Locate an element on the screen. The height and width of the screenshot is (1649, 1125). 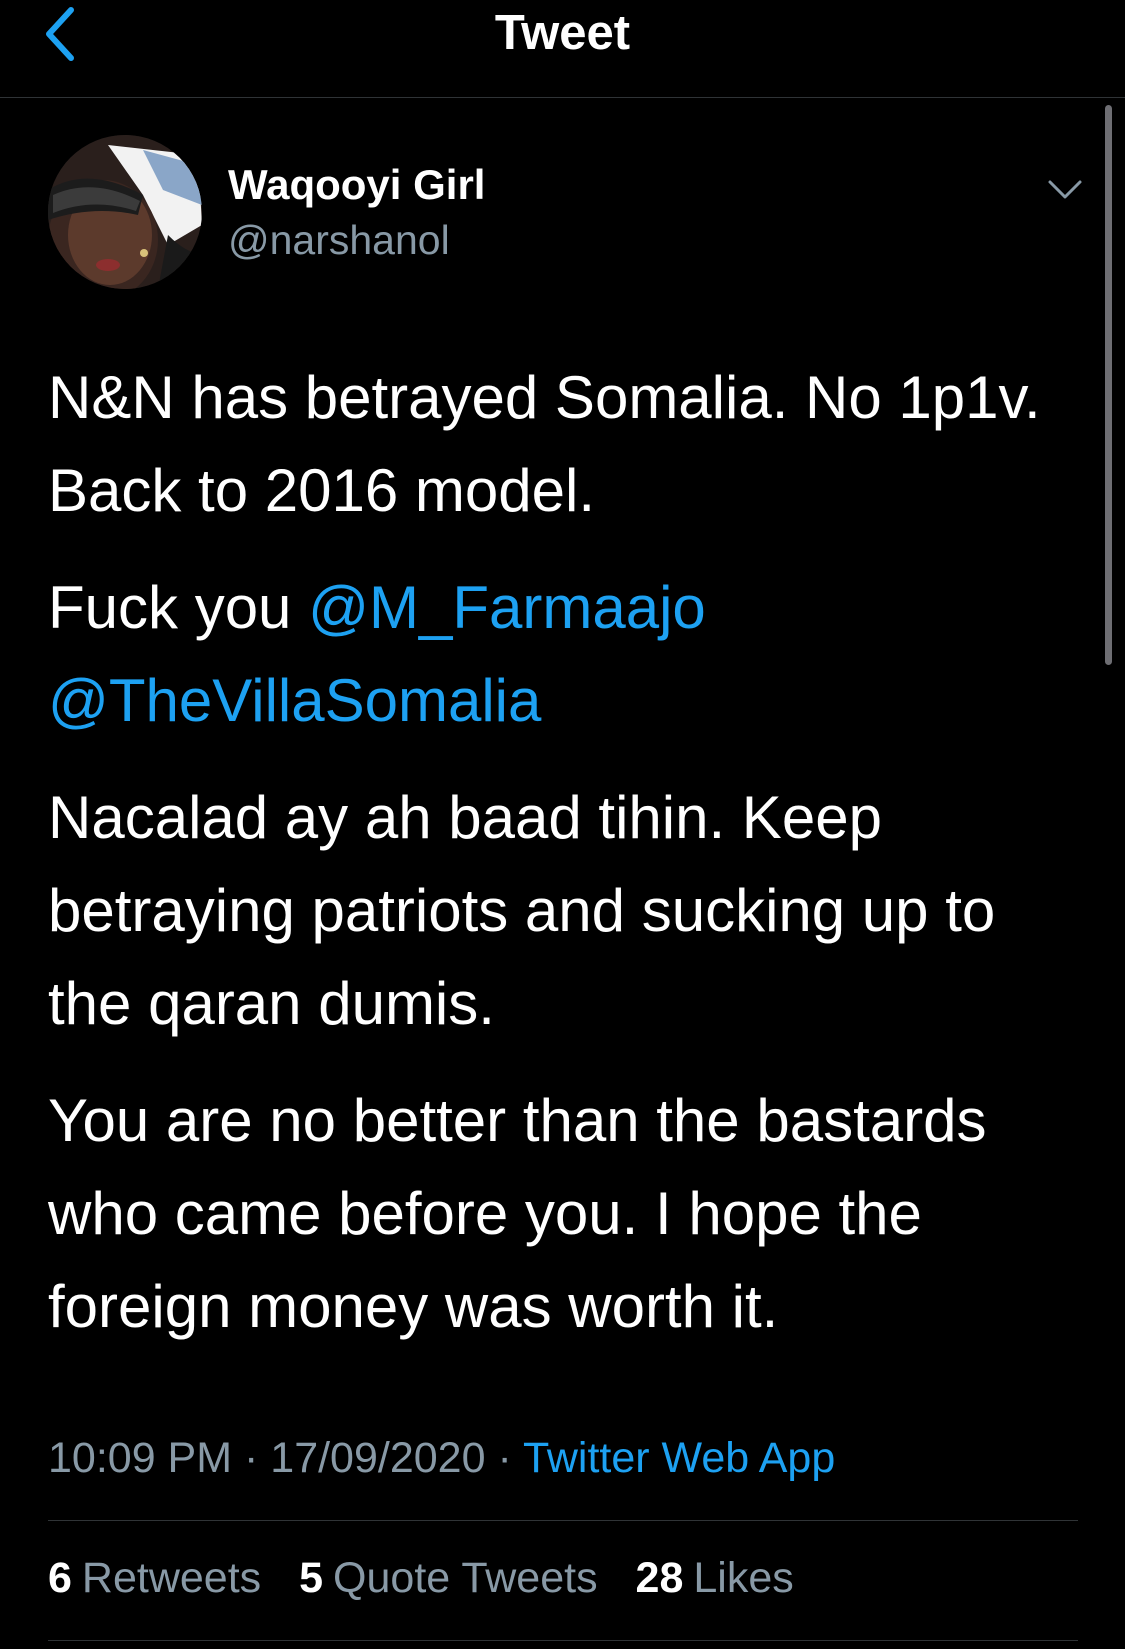
more-options-button is located at coordinates (1065, 190).